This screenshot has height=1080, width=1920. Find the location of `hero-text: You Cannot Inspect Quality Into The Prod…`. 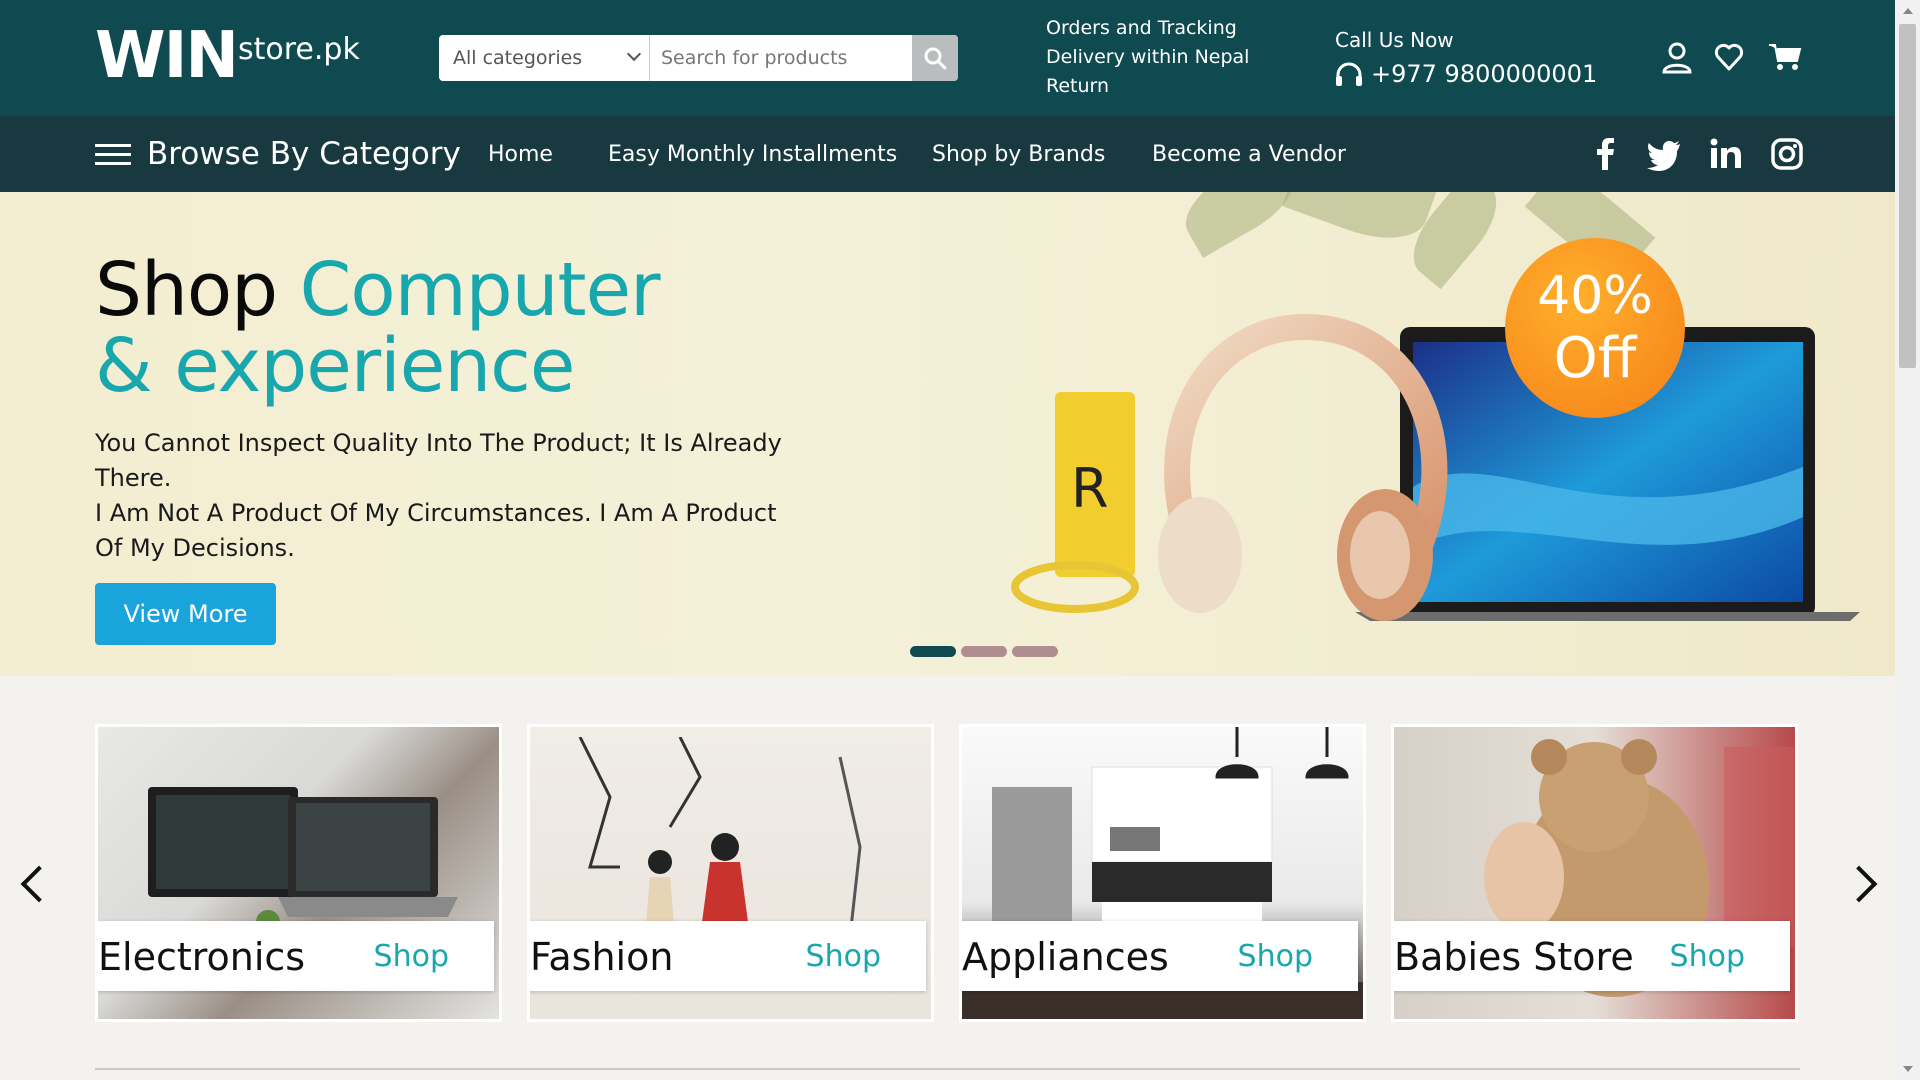

hero-text: You Cannot Inspect Quality Into The Prod… is located at coordinates (445, 496).